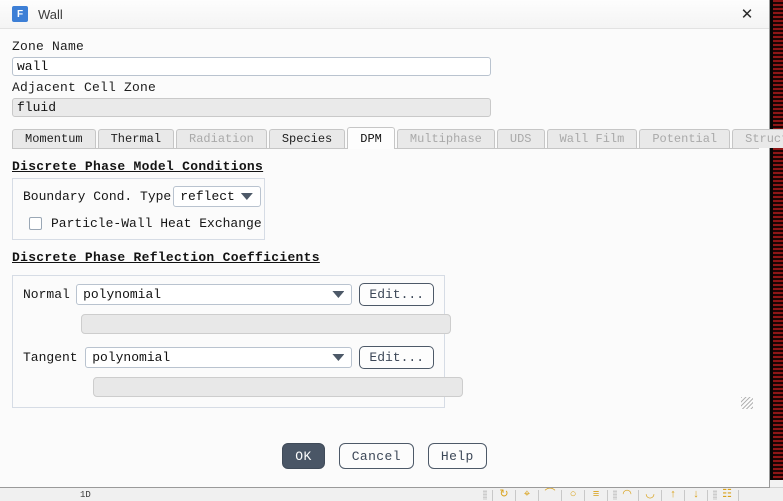  I want to click on tangent-coefficient-field, so click(278, 387).